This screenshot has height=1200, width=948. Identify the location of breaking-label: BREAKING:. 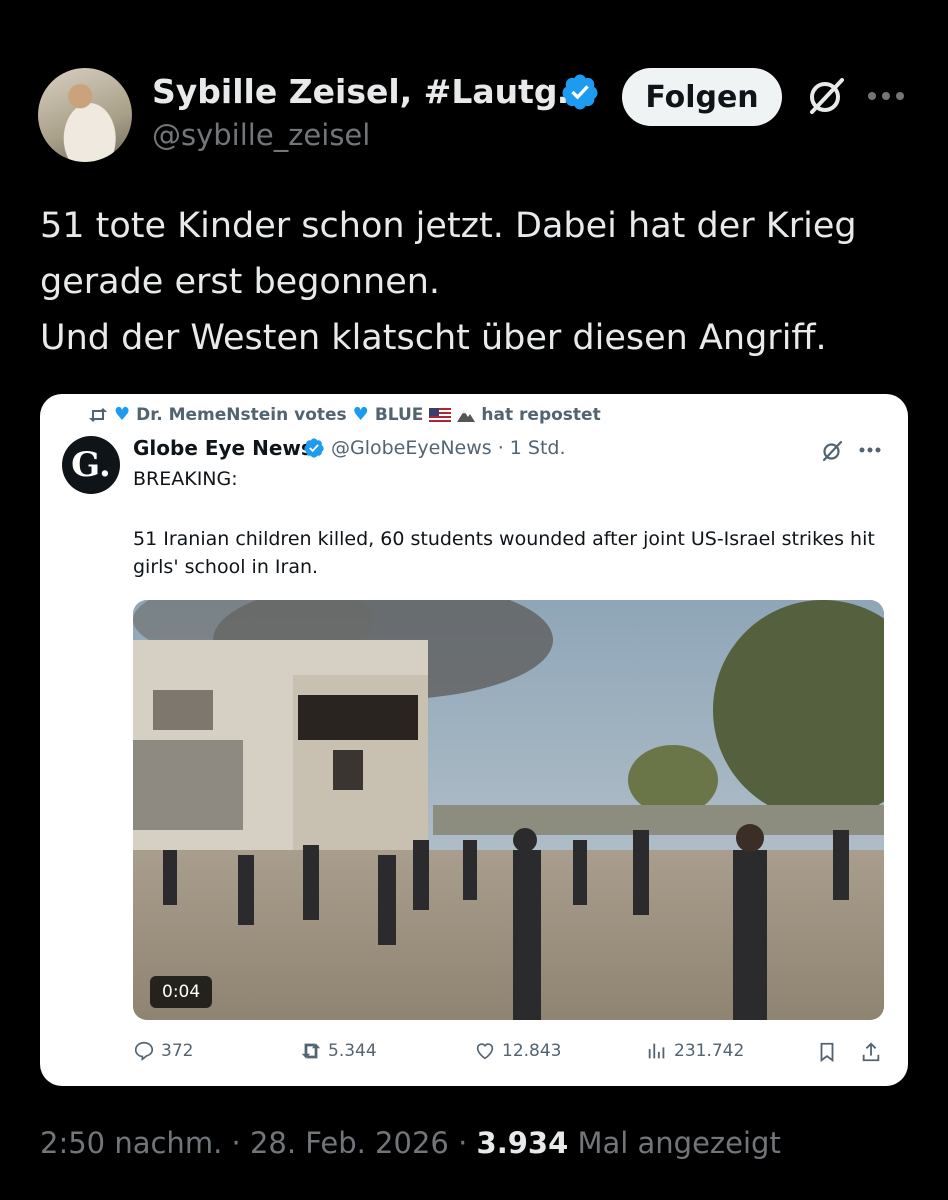
(185, 479).